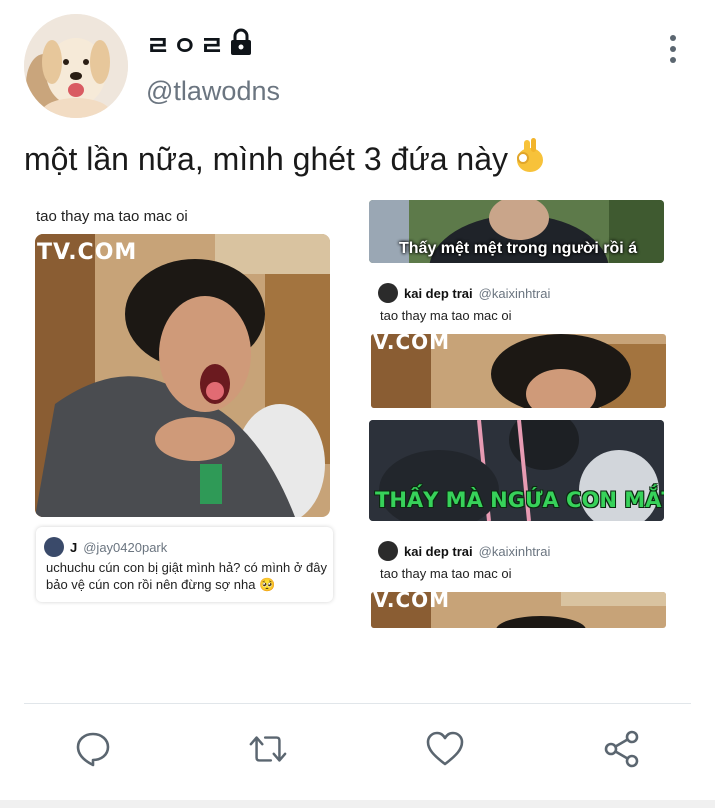 This screenshot has width=715, height=808. I want to click on reply-name: J, so click(74, 547).